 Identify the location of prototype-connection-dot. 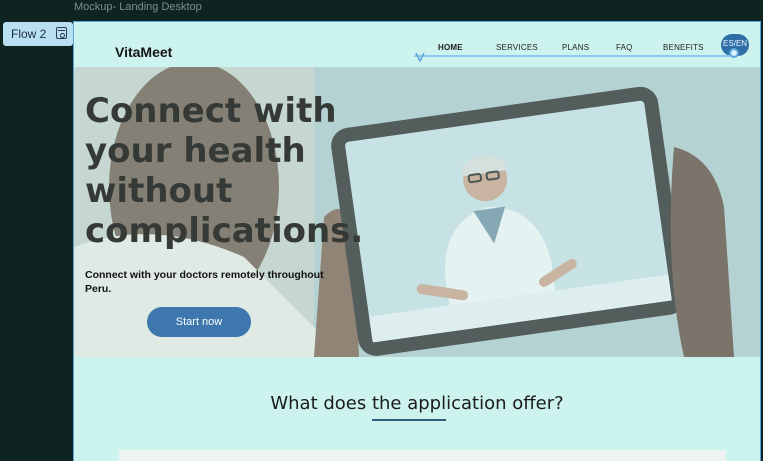
(734, 53).